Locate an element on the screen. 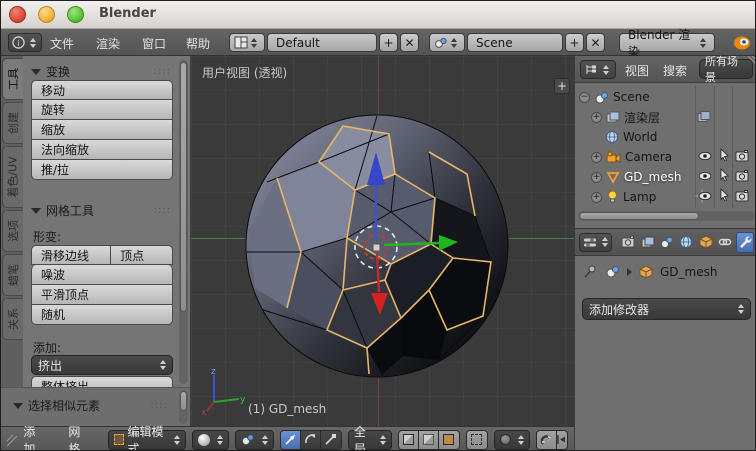 The width and height of the screenshot is (756, 451). editor-type-info-button: i is located at coordinates (25, 42).